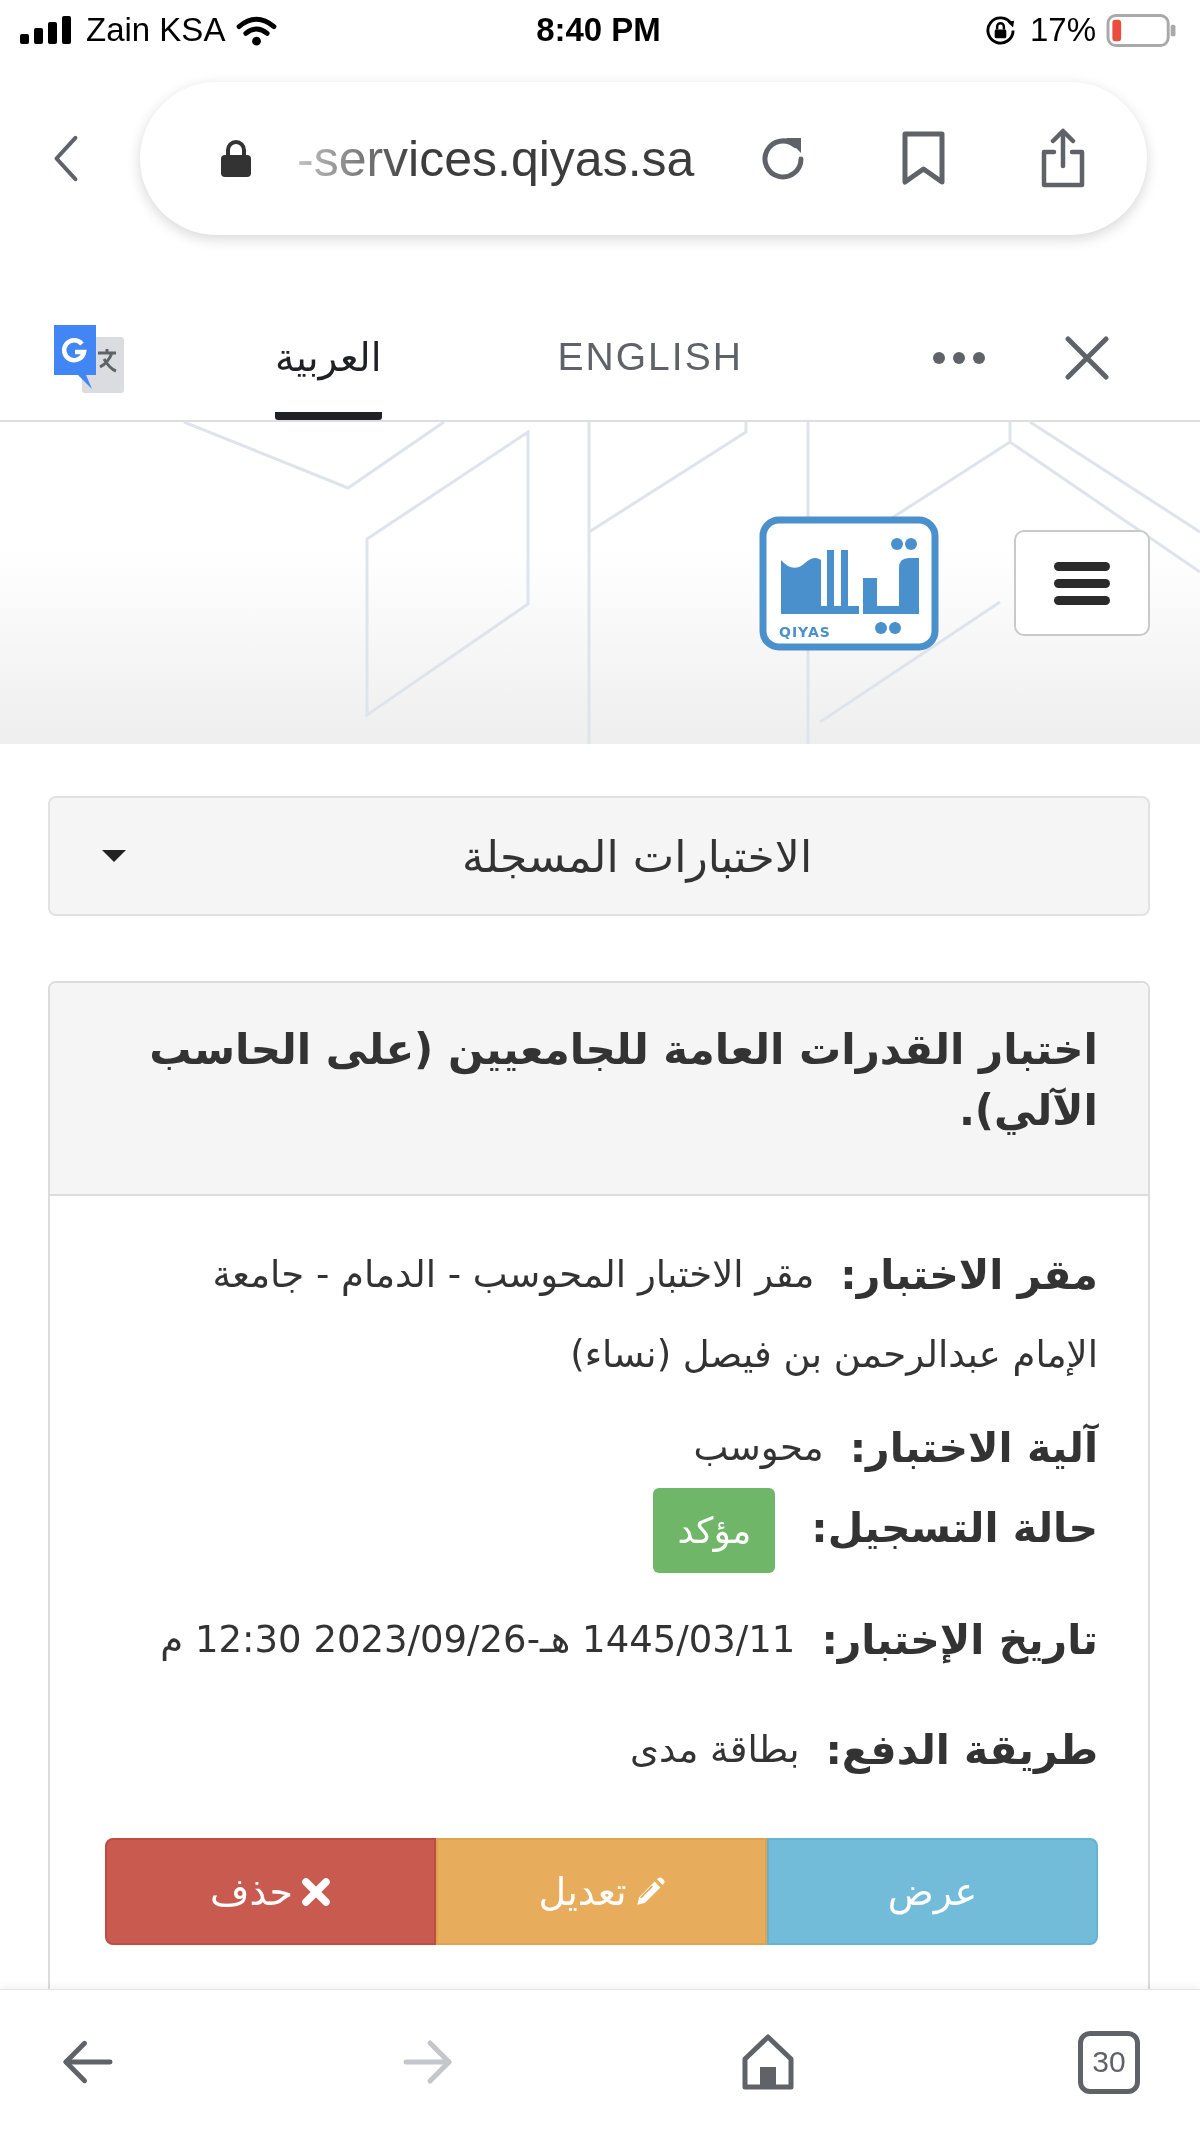  I want to click on url-text: -services.qiyas.sa, so click(496, 158).